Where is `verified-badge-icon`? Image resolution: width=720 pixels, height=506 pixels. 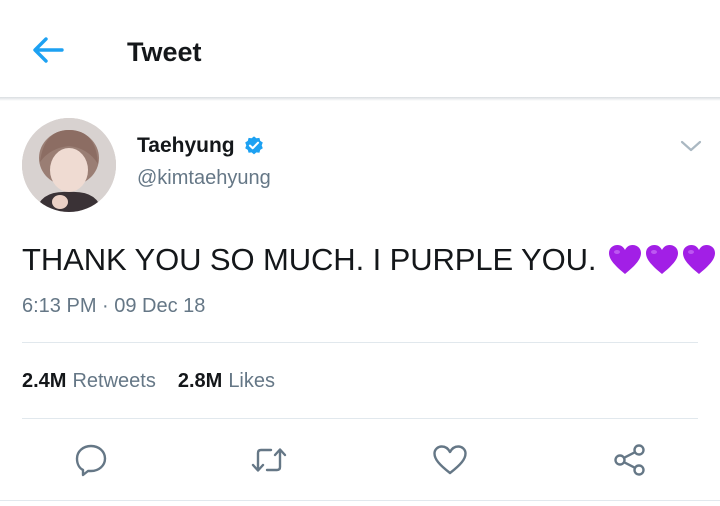
verified-badge-icon is located at coordinates (254, 146).